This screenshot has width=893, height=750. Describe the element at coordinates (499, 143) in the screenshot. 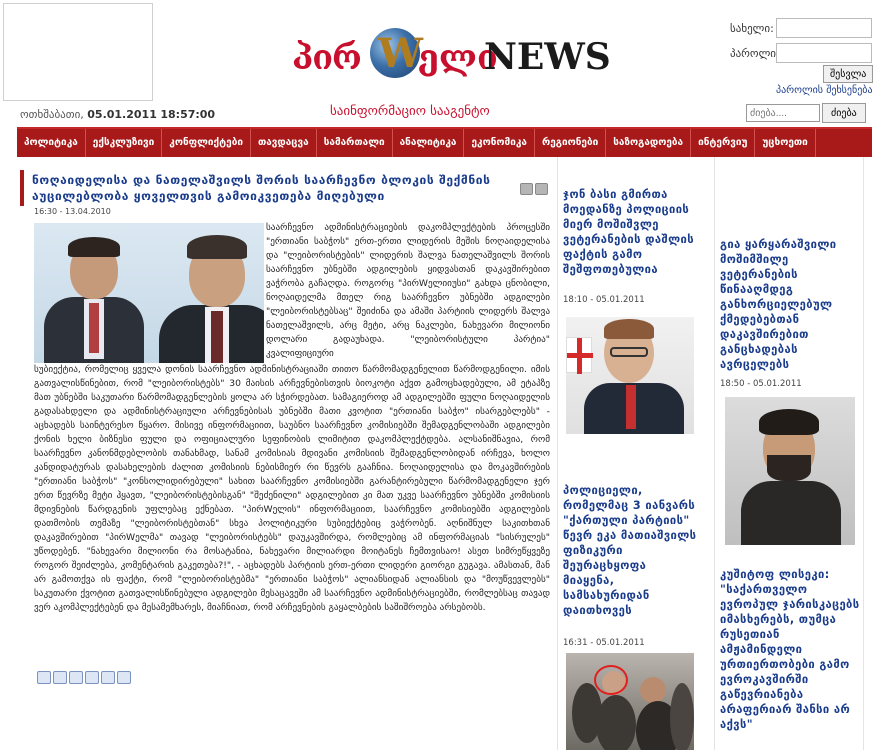

I see `nav-item-economy: ეკონომიკა` at that location.